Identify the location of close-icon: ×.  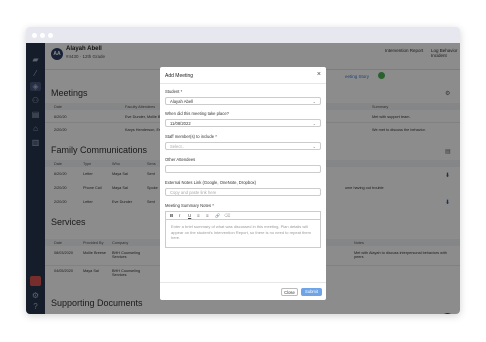
(319, 74).